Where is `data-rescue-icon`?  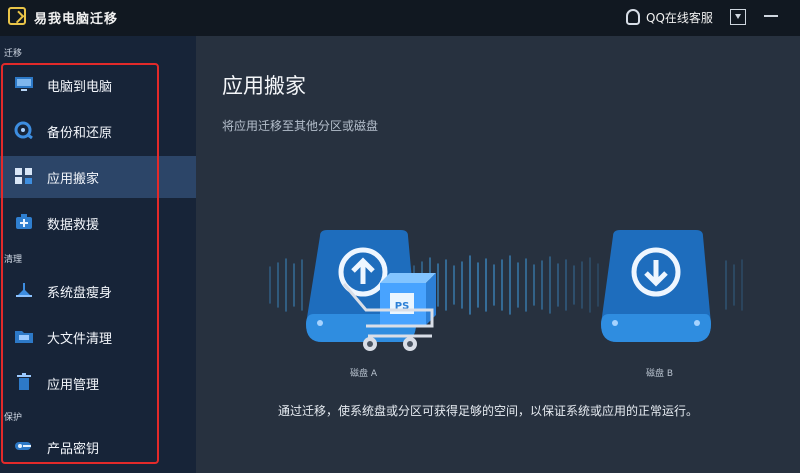
data-rescue-icon is located at coordinates (24, 221).